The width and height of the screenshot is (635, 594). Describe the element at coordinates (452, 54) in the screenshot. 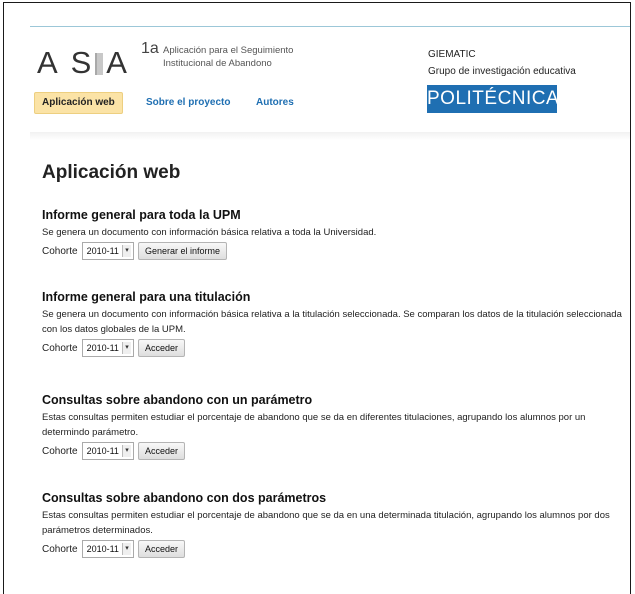

I see `org-name: GIEMATIC` at that location.